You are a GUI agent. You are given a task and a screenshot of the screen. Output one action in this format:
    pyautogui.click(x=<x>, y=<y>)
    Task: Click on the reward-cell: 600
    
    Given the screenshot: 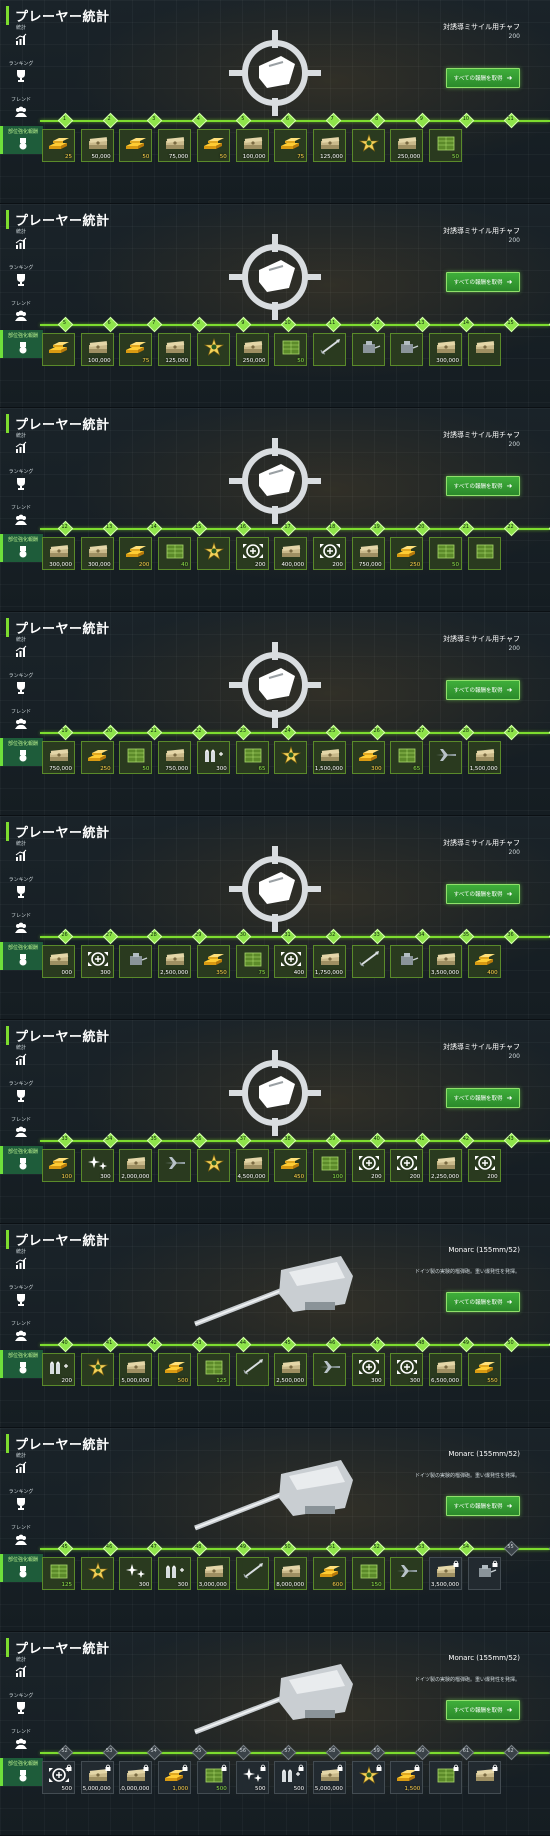 What is the action you would take?
    pyautogui.click(x=329, y=1573)
    